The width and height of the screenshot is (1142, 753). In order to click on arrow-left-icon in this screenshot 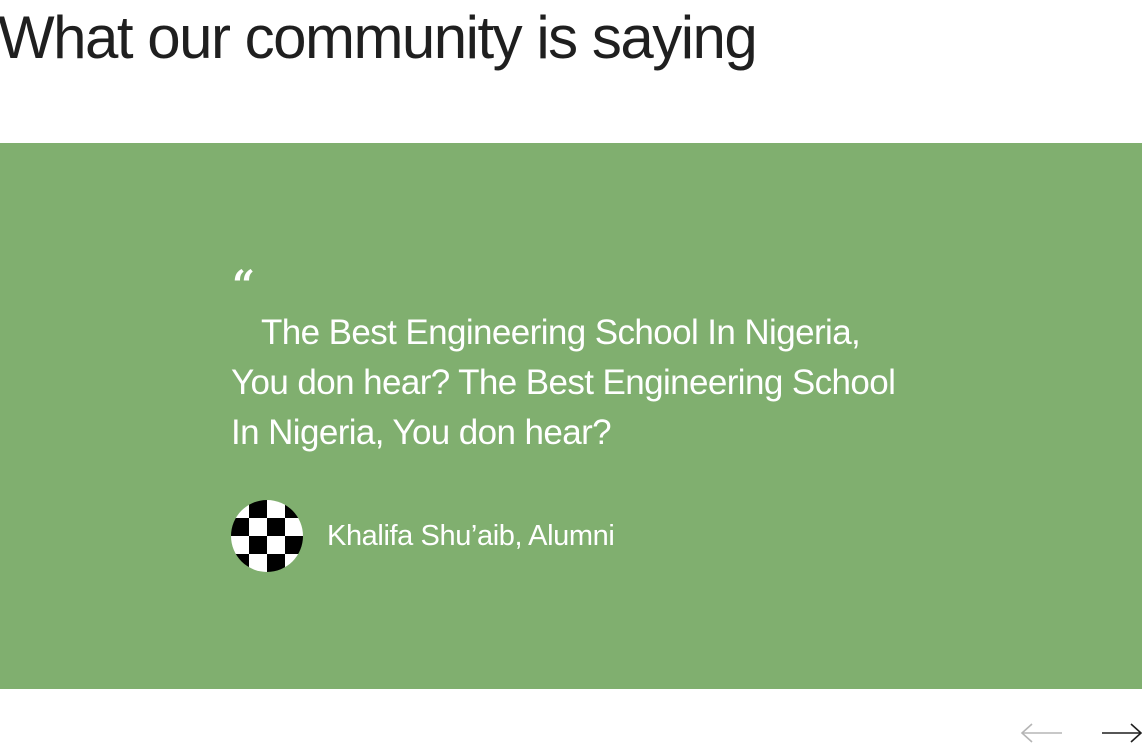, I will do `click(1041, 733)`.